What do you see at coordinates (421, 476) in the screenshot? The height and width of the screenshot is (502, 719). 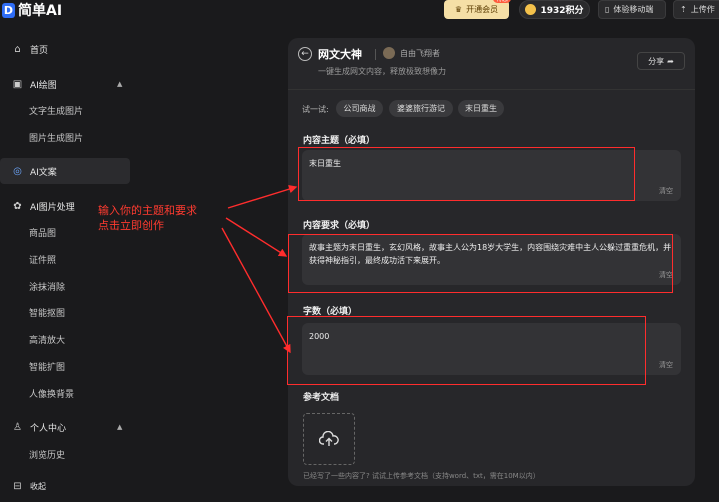 I see `upload-hint: 已经写了一些内容了? 试试上传参考文档（支持word、txt，需在10M以内）` at bounding box center [421, 476].